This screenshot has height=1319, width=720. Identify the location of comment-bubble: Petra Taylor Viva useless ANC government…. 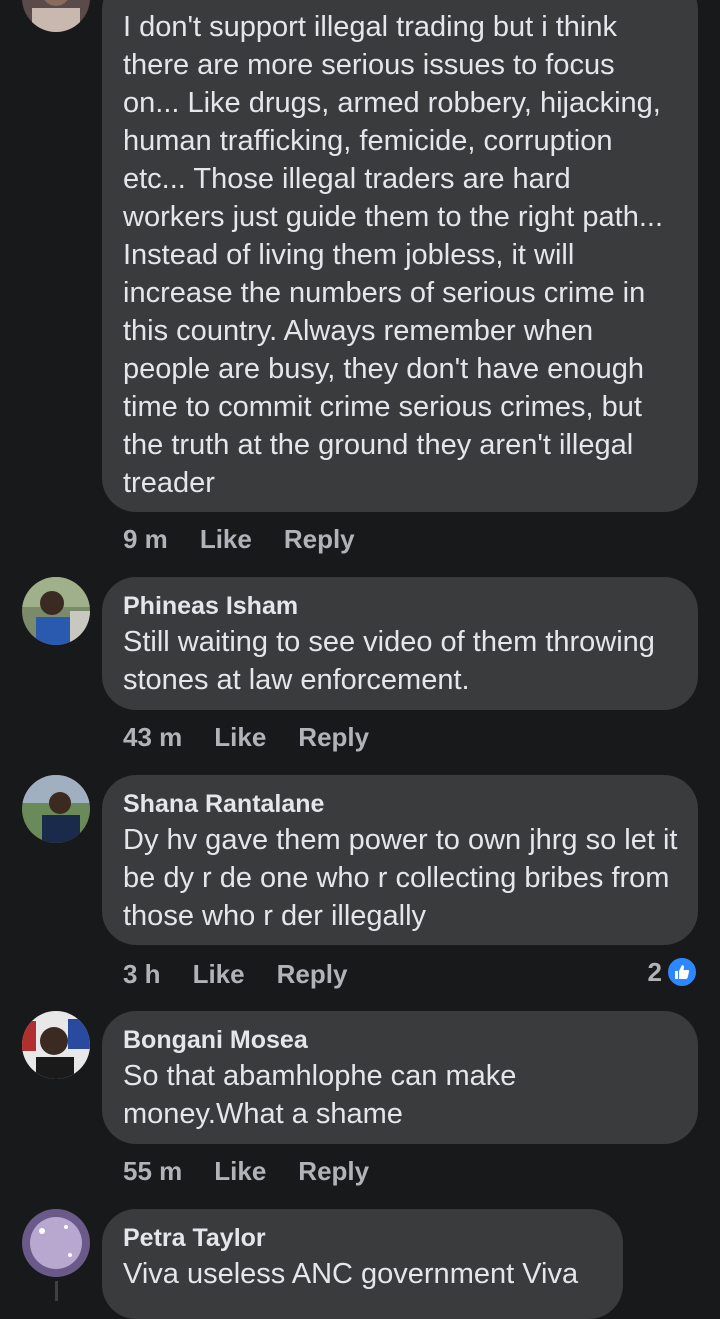
(362, 1264).